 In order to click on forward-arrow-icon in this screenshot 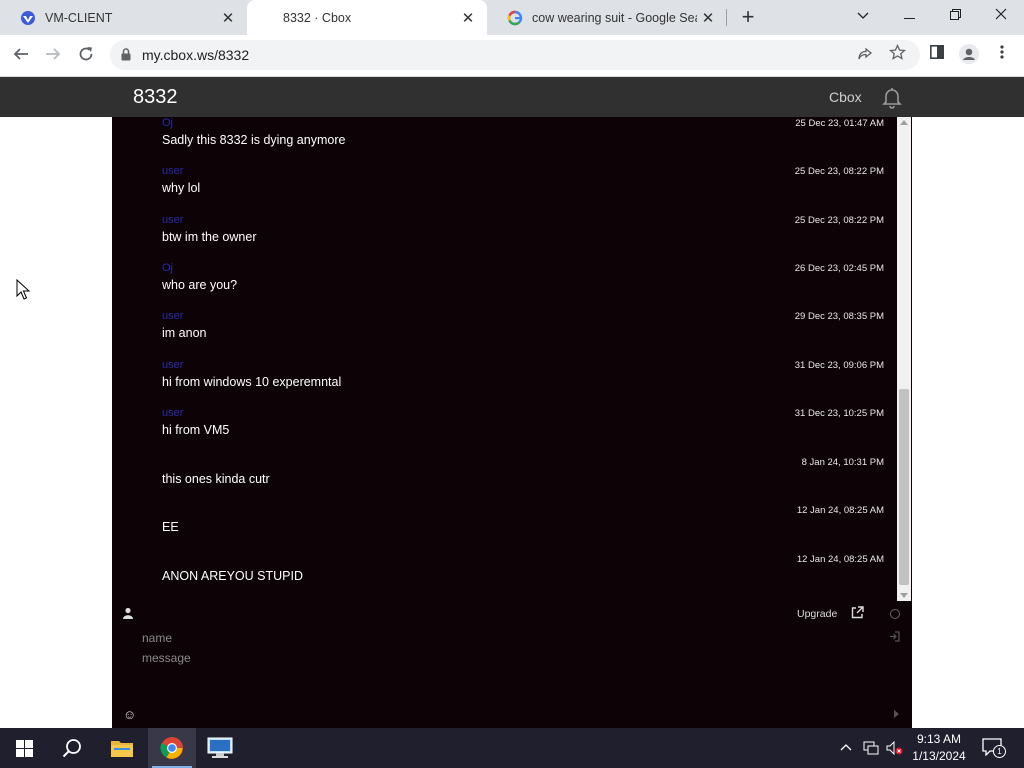, I will do `click(53, 54)`.